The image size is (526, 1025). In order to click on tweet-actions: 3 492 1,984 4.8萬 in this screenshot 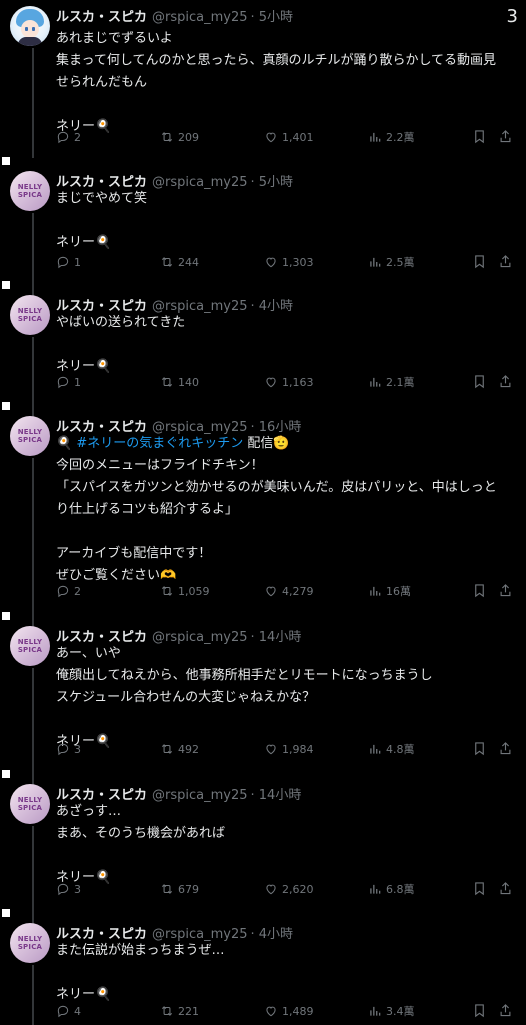, I will do `click(286, 749)`.